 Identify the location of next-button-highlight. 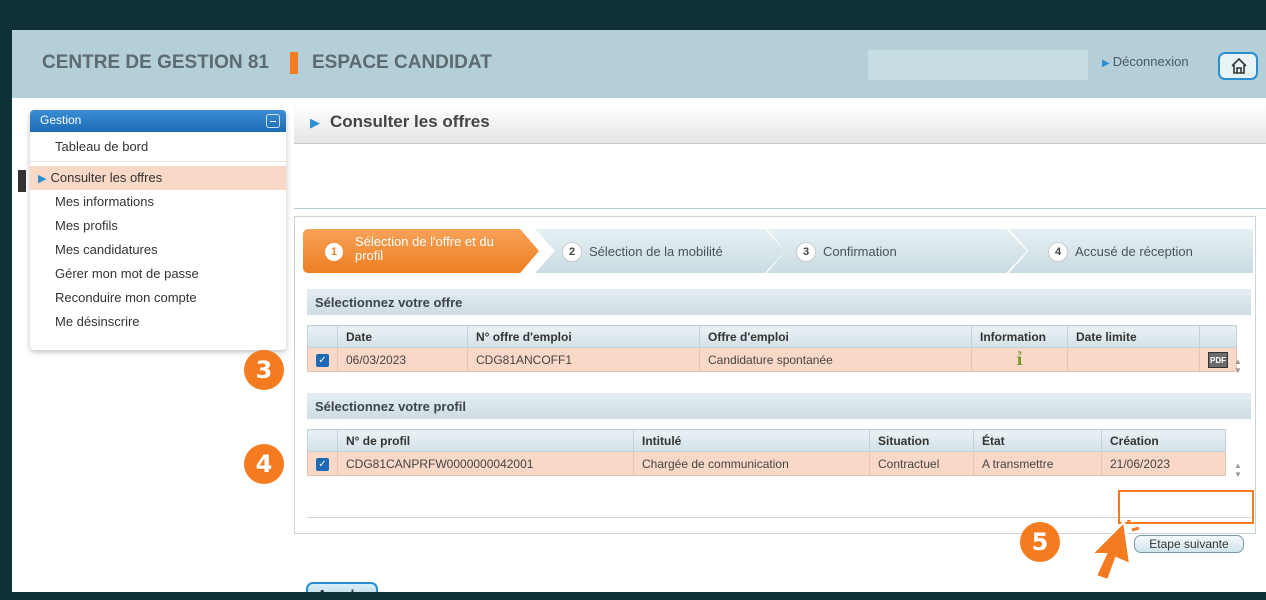
(1186, 507).